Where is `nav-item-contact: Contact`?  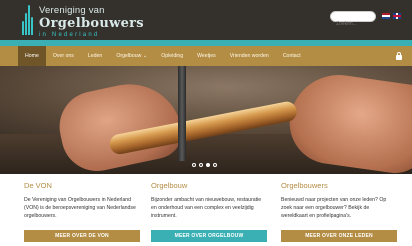
nav-item-contact: Contact is located at coordinates (292, 56).